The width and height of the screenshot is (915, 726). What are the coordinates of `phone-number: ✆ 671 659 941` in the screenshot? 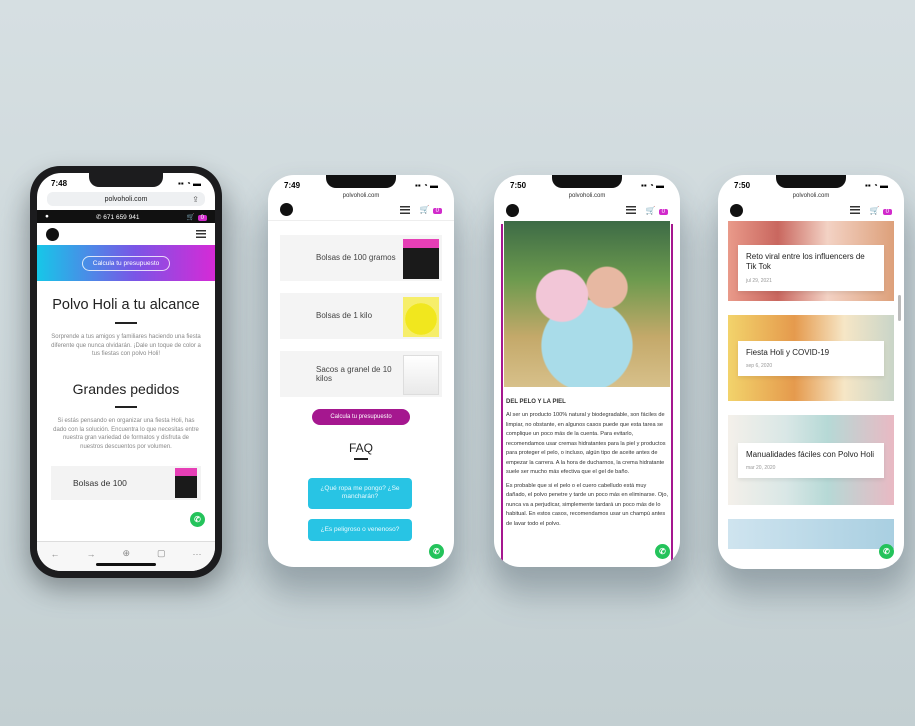 It's located at (117, 217).